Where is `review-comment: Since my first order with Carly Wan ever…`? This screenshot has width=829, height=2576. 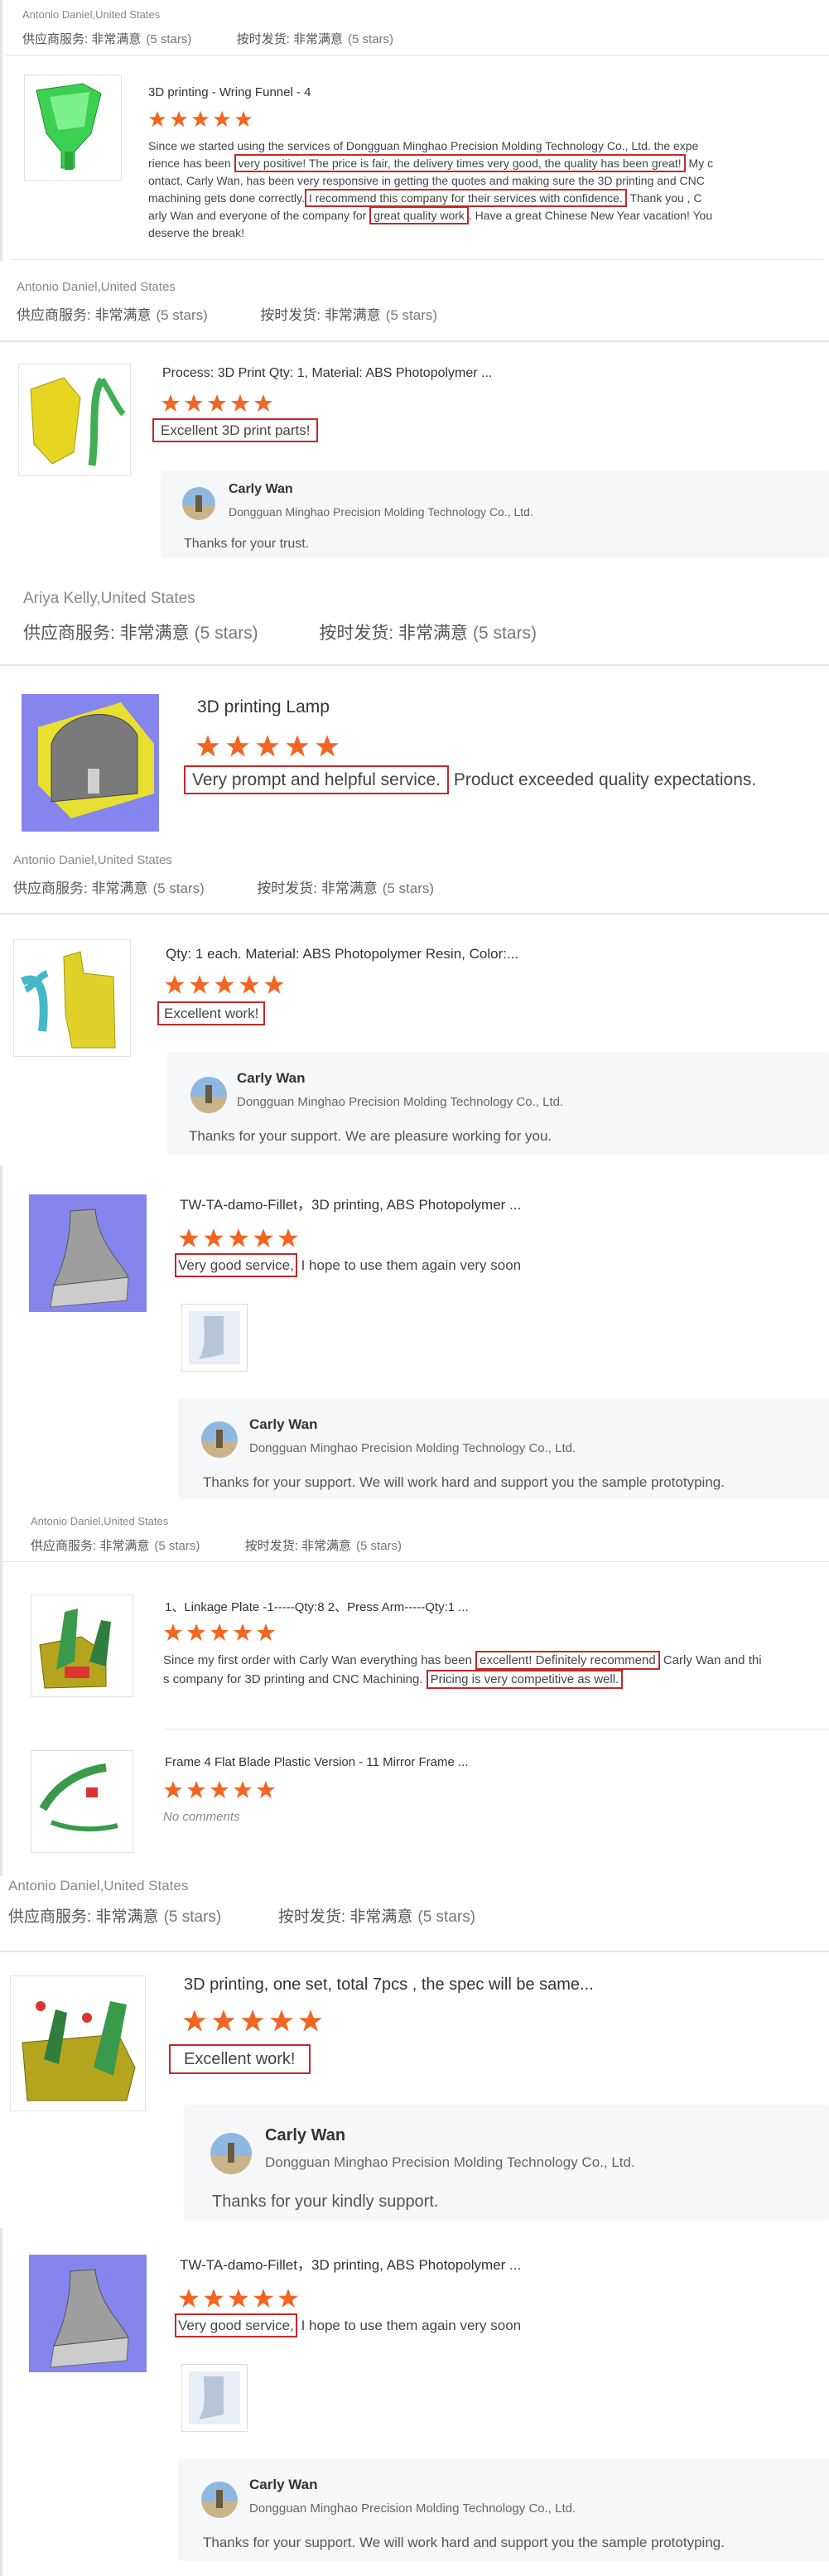 review-comment: Since my first order with Carly Wan ever… is located at coordinates (463, 1670).